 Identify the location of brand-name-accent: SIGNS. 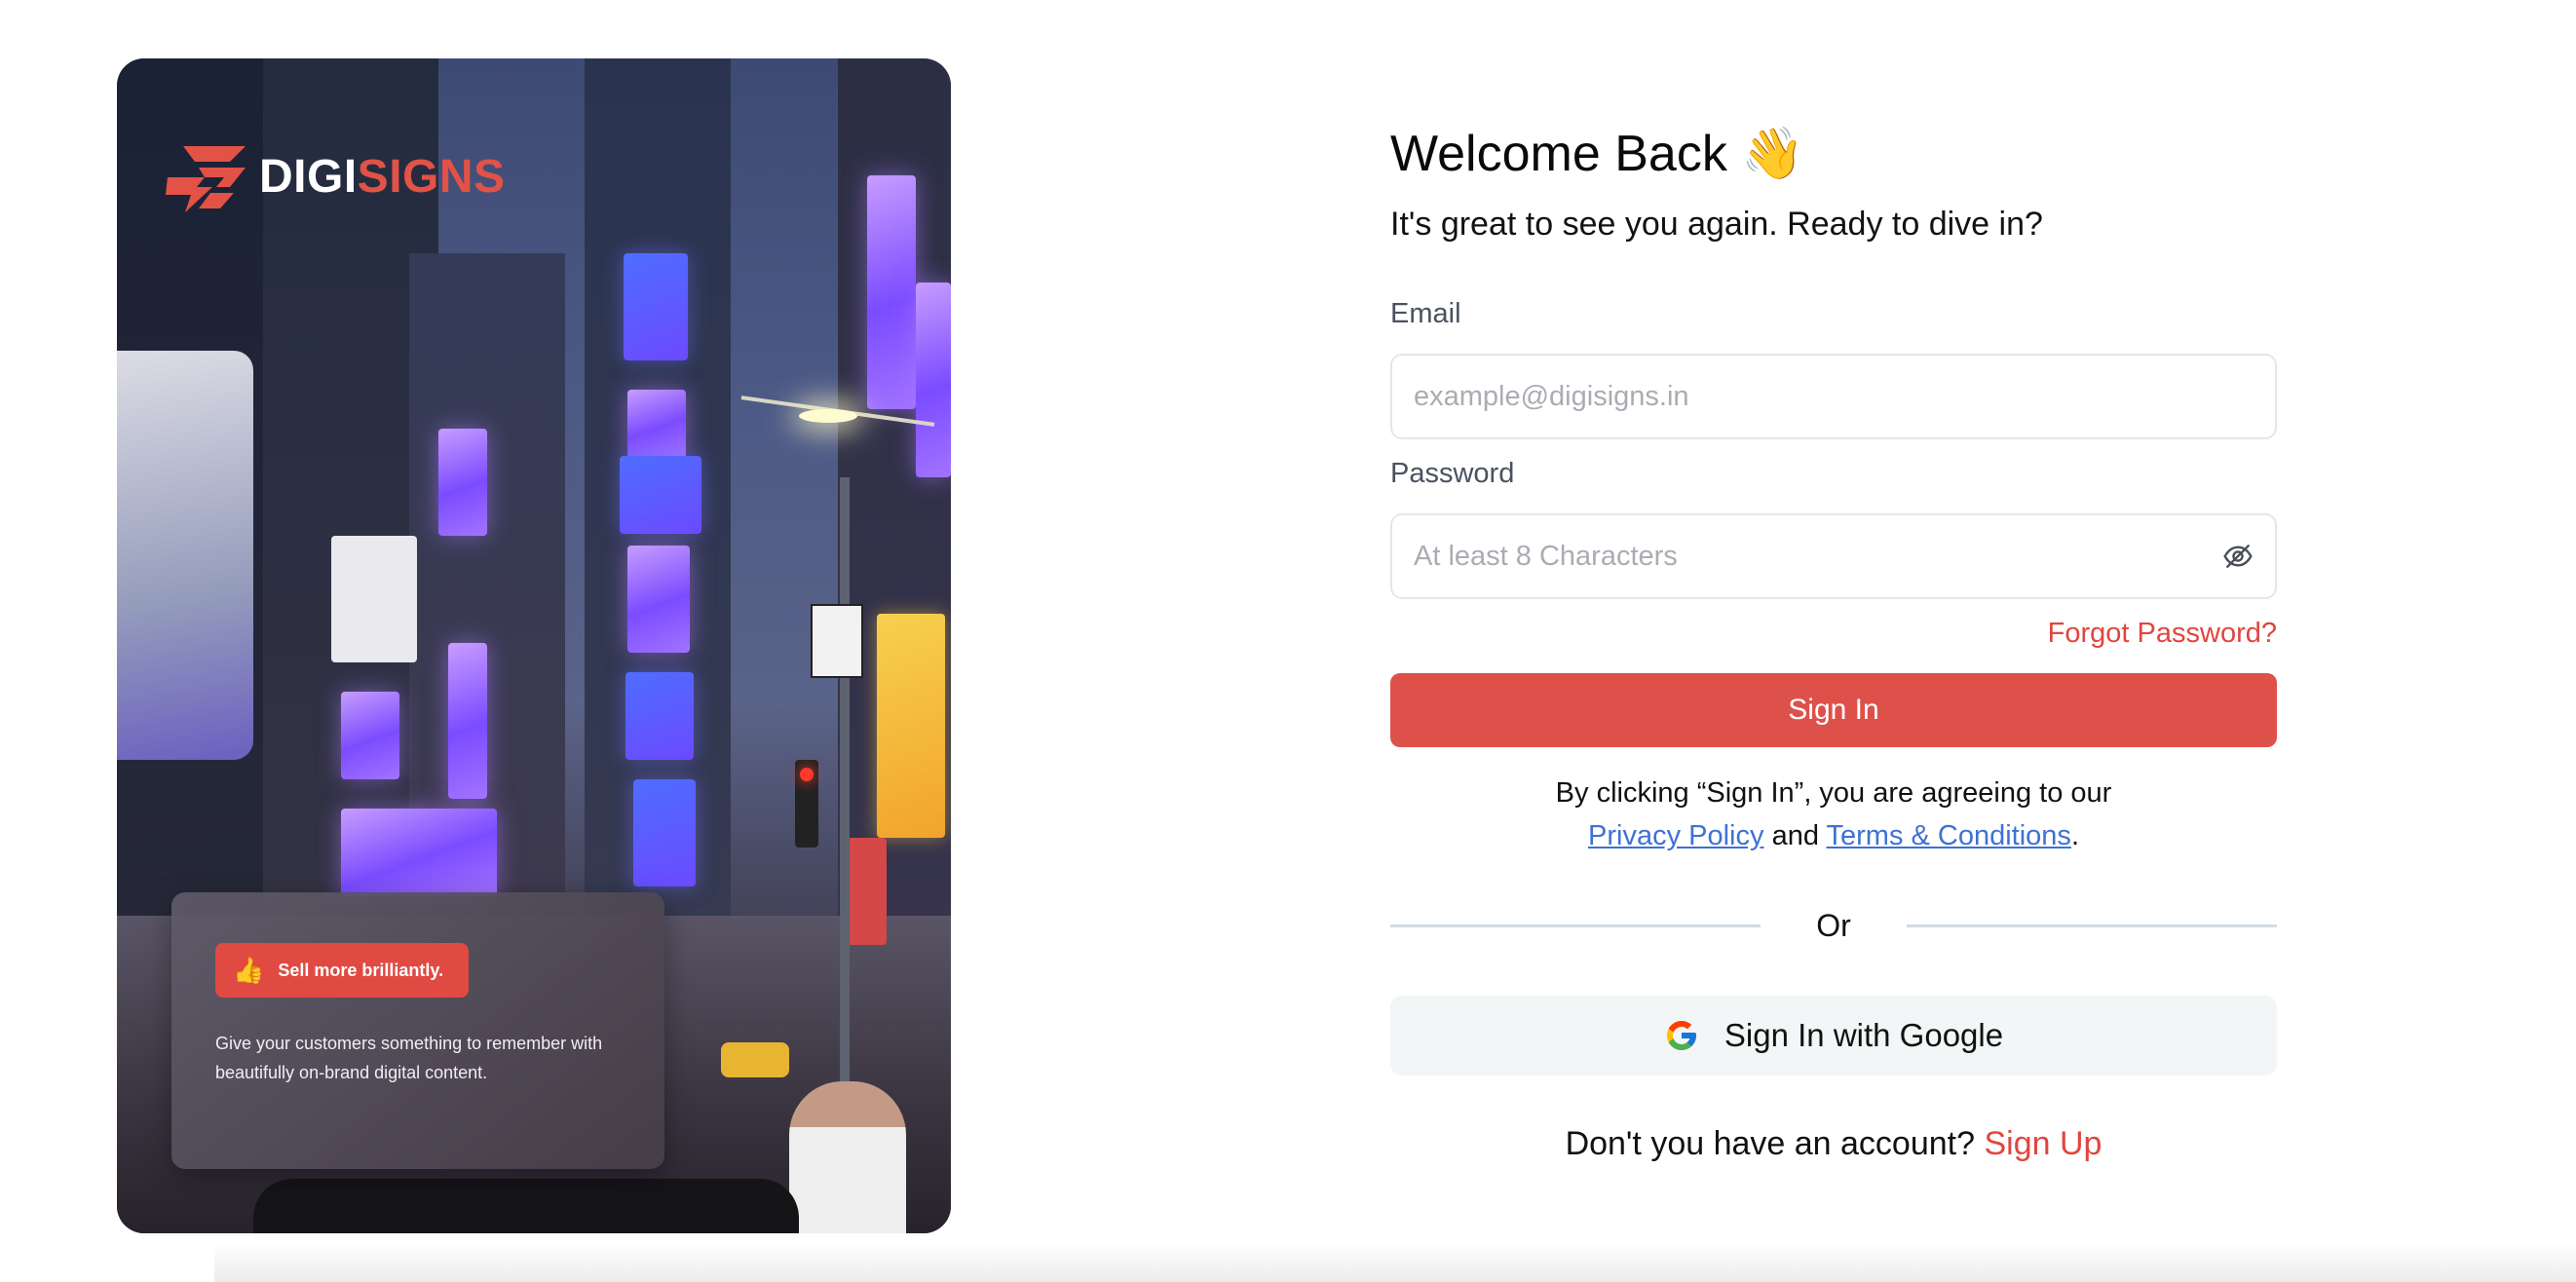
(431, 177).